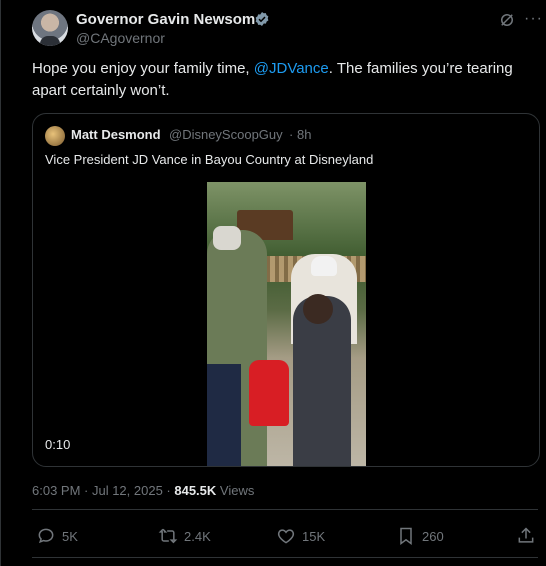 This screenshot has width=546, height=566. I want to click on repost-icon, so click(168, 536).